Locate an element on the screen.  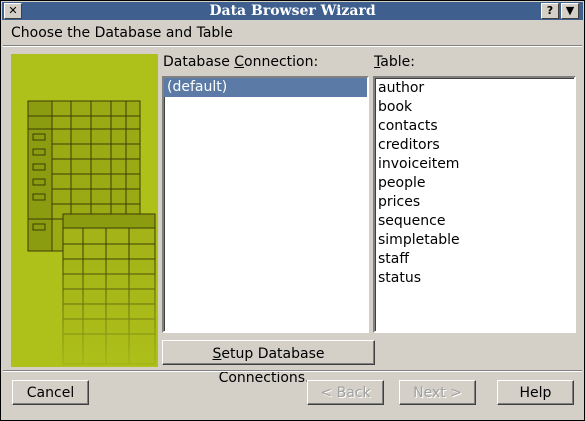
help-button: Help is located at coordinates (535, 392).